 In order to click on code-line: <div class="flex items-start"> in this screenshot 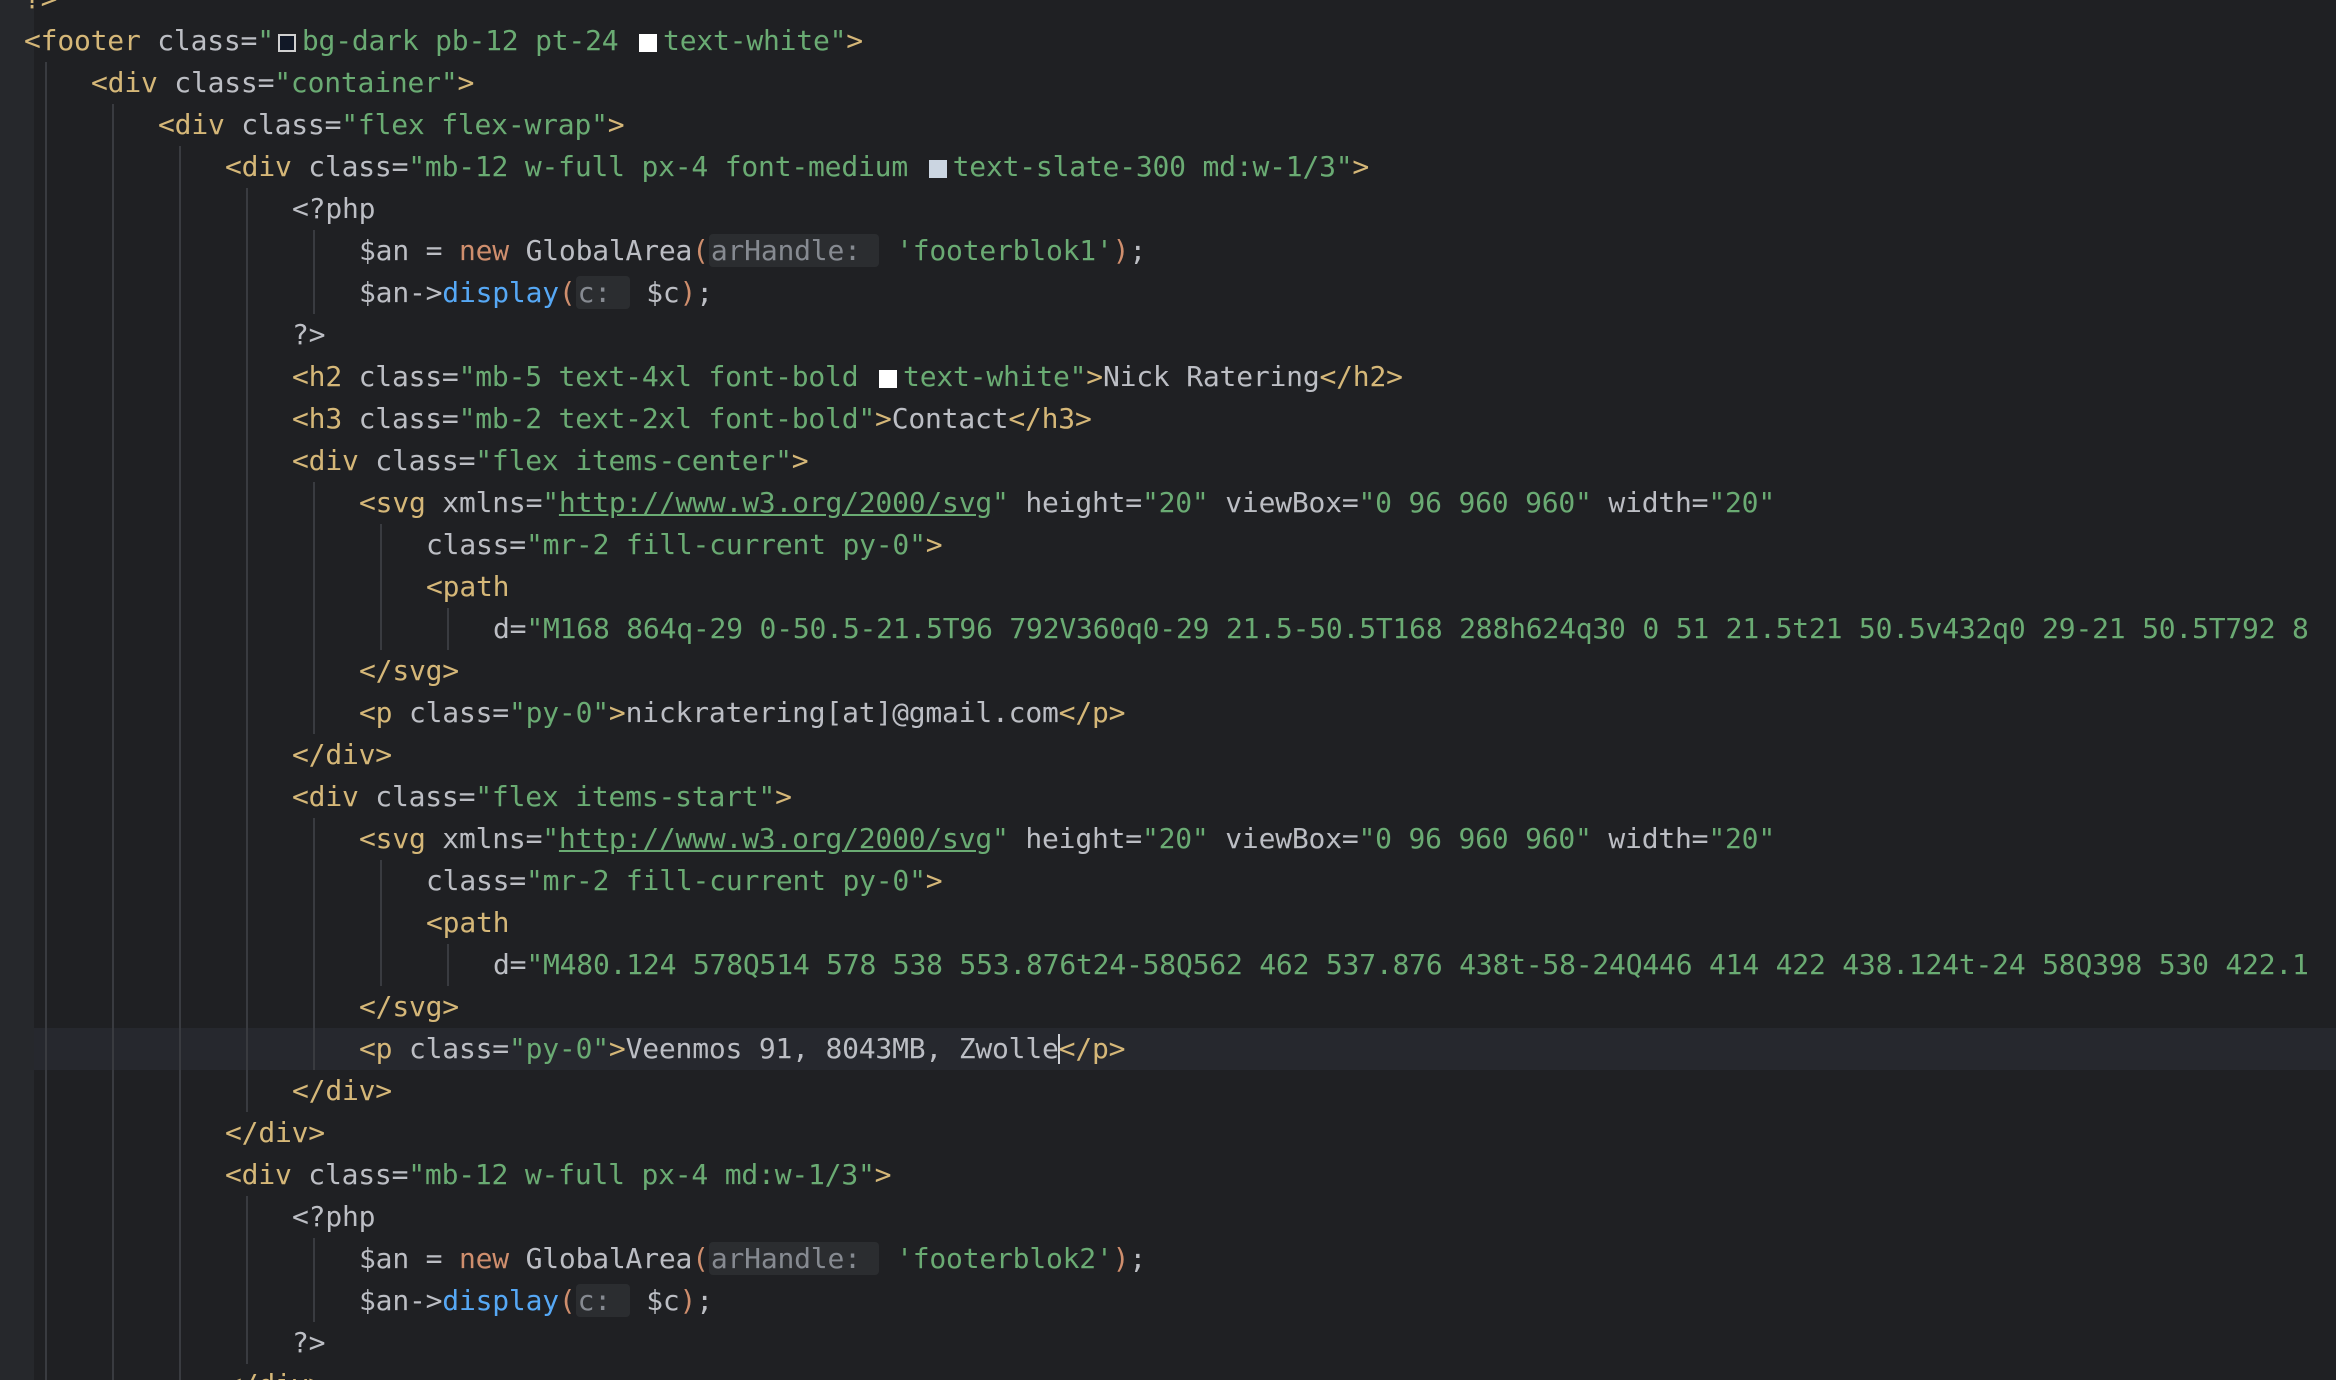, I will do `click(1185, 797)`.